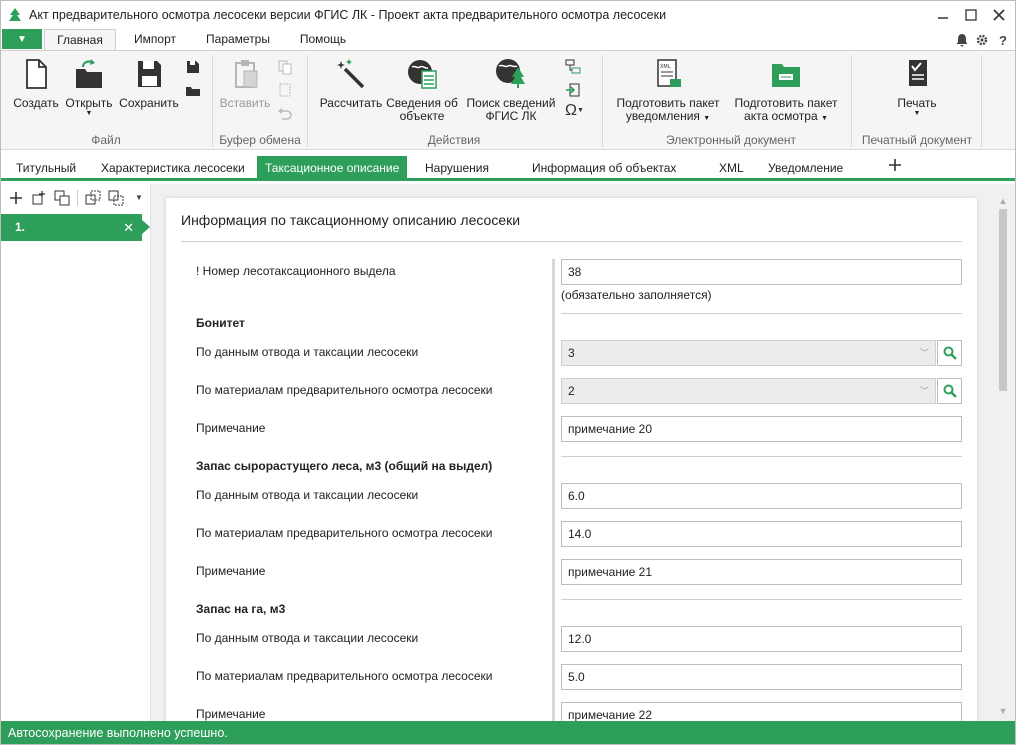 This screenshot has height=745, width=1016. I want to click on group-label-actions: Действия, so click(454, 140).